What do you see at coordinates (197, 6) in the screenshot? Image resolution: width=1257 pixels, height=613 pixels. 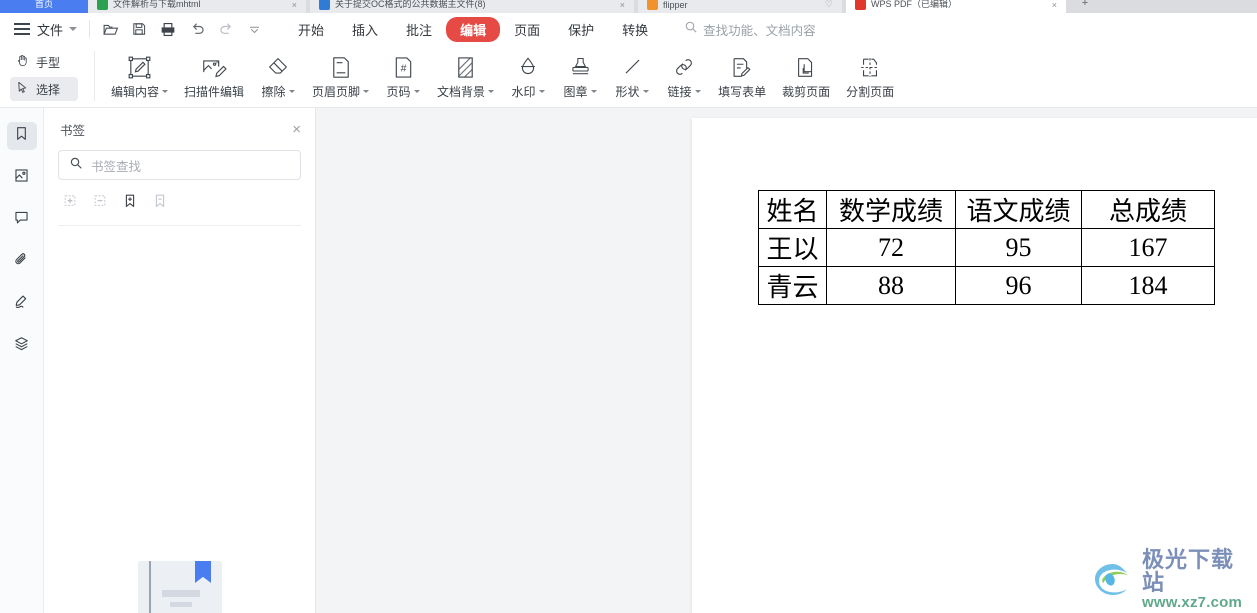 I see `browser-tab: 文件解析与下载mhtml ×` at bounding box center [197, 6].